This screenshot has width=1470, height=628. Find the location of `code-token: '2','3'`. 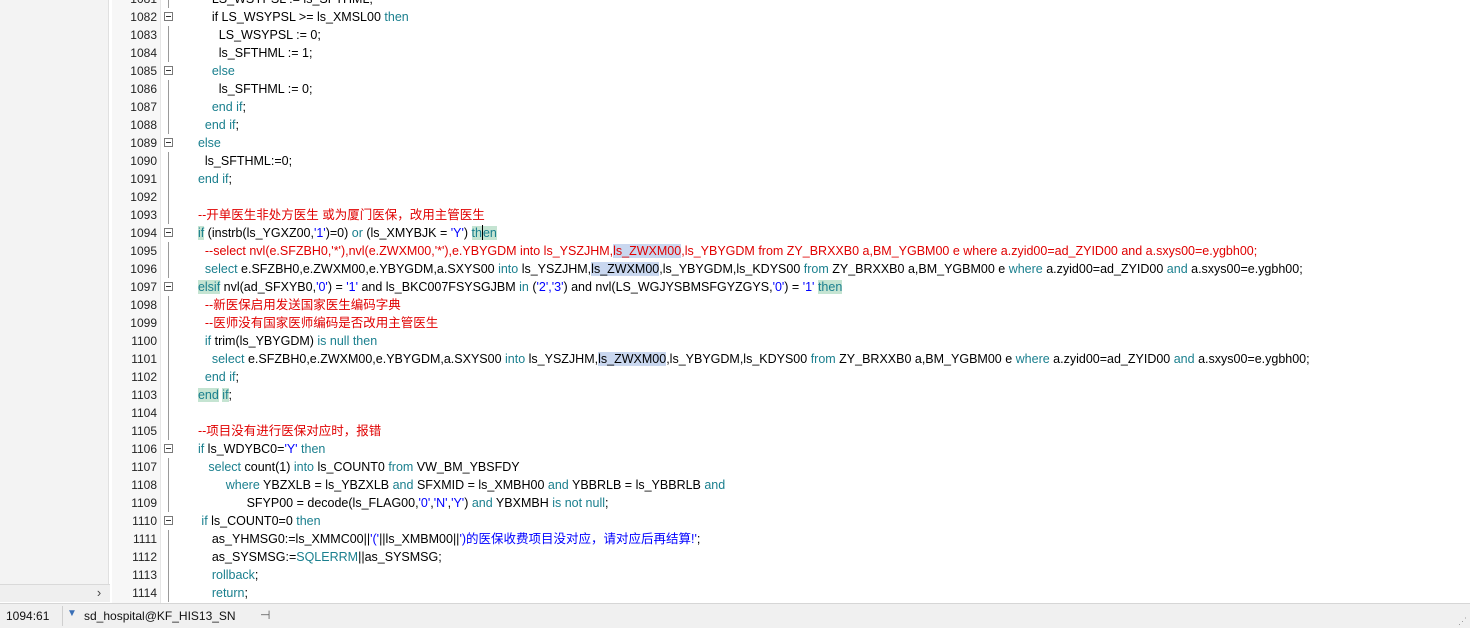

code-token: '2','3' is located at coordinates (550, 287).